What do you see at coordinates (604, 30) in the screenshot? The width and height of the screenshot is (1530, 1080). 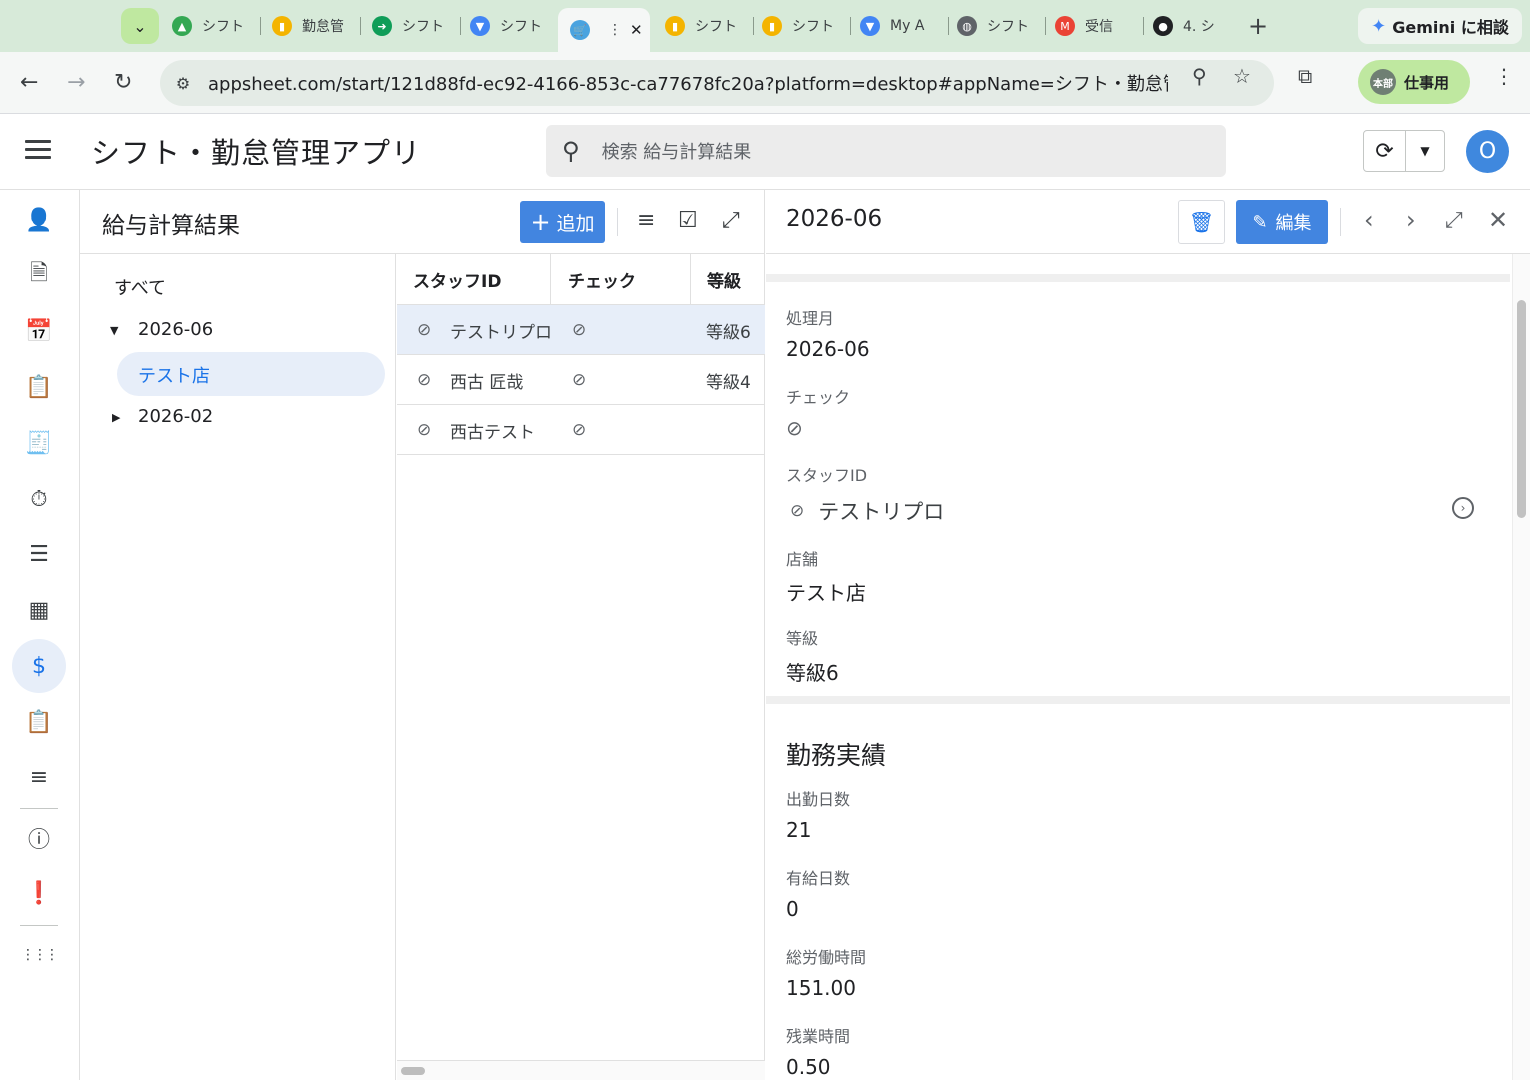 I see `browser-tab: 🛒 ⋮ ✕` at bounding box center [604, 30].